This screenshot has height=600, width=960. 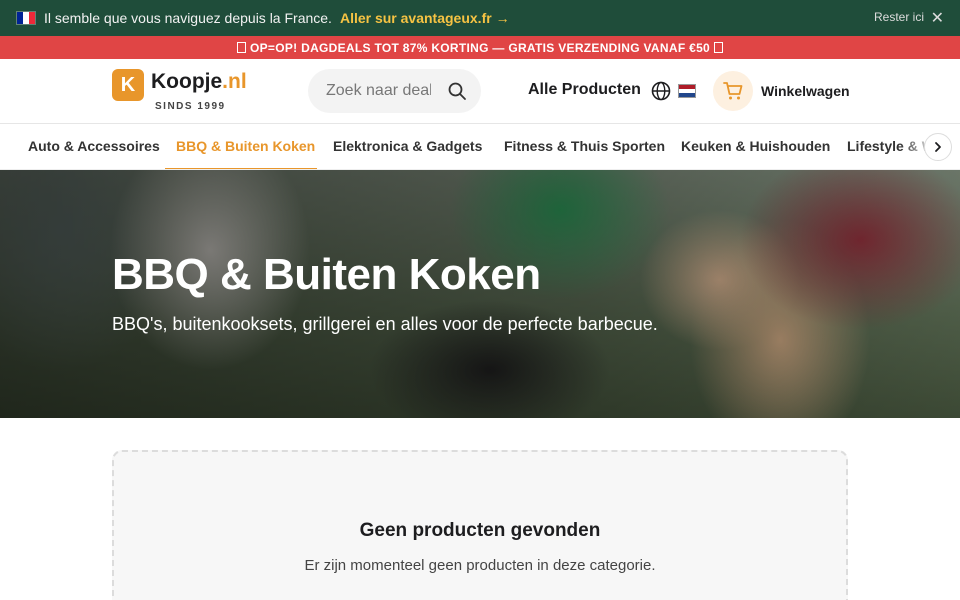 What do you see at coordinates (755, 146) in the screenshot?
I see `tab-keuken-huishouden: Keuken & Huishouden` at bounding box center [755, 146].